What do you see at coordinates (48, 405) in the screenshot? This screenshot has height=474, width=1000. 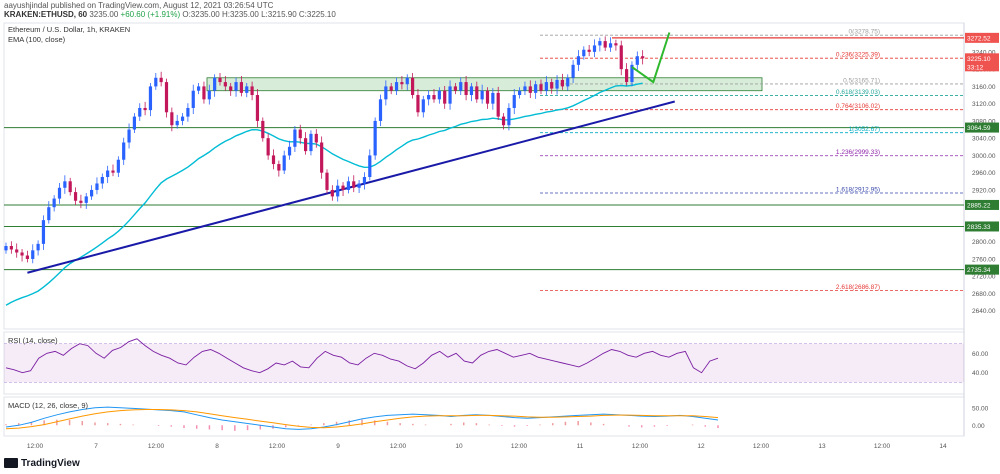 I see `macd-title: MACD (12, 26, close, 9)` at bounding box center [48, 405].